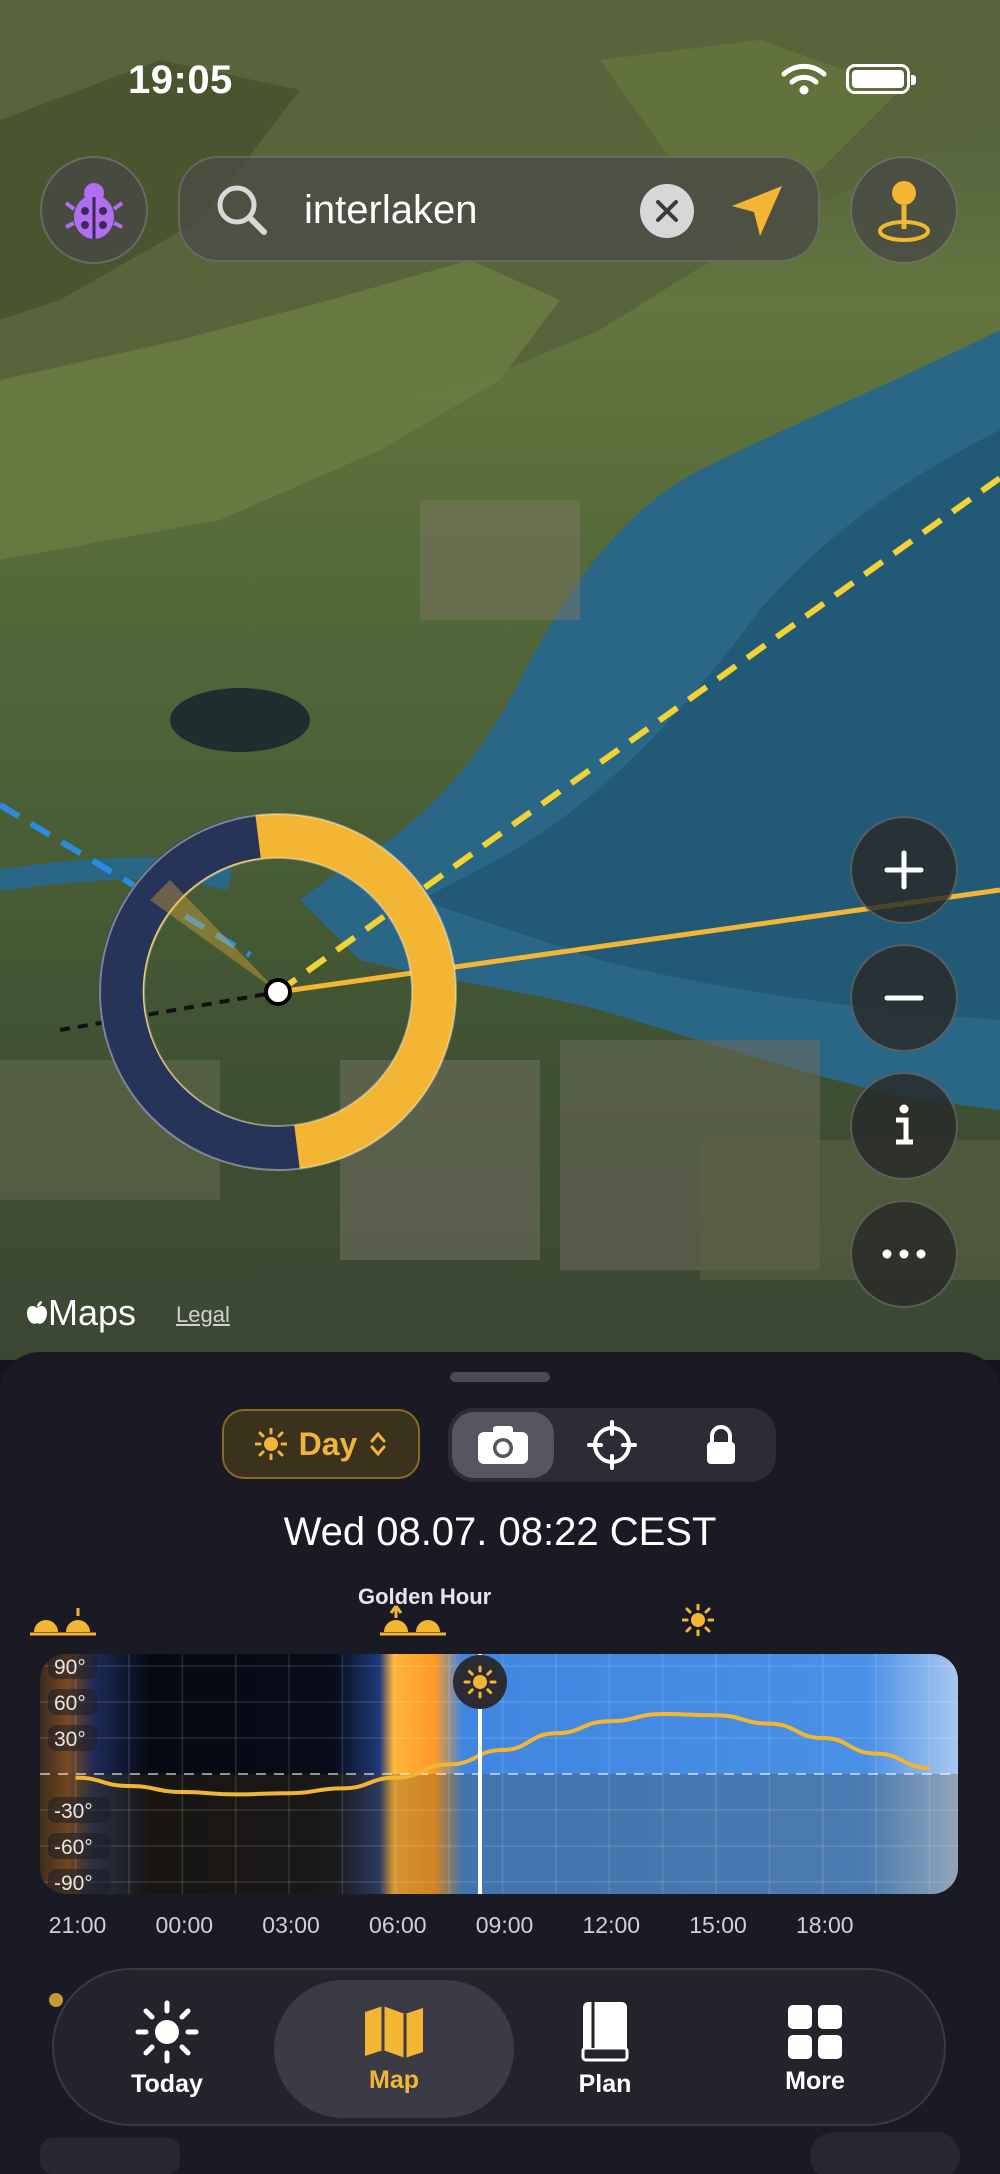 The width and height of the screenshot is (1000, 2174). What do you see at coordinates (815, 2031) in the screenshot?
I see `grid-icon` at bounding box center [815, 2031].